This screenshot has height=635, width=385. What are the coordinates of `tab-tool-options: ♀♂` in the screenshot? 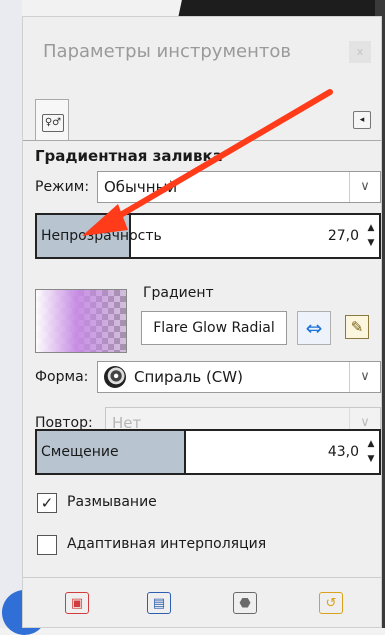 It's located at (52, 120).